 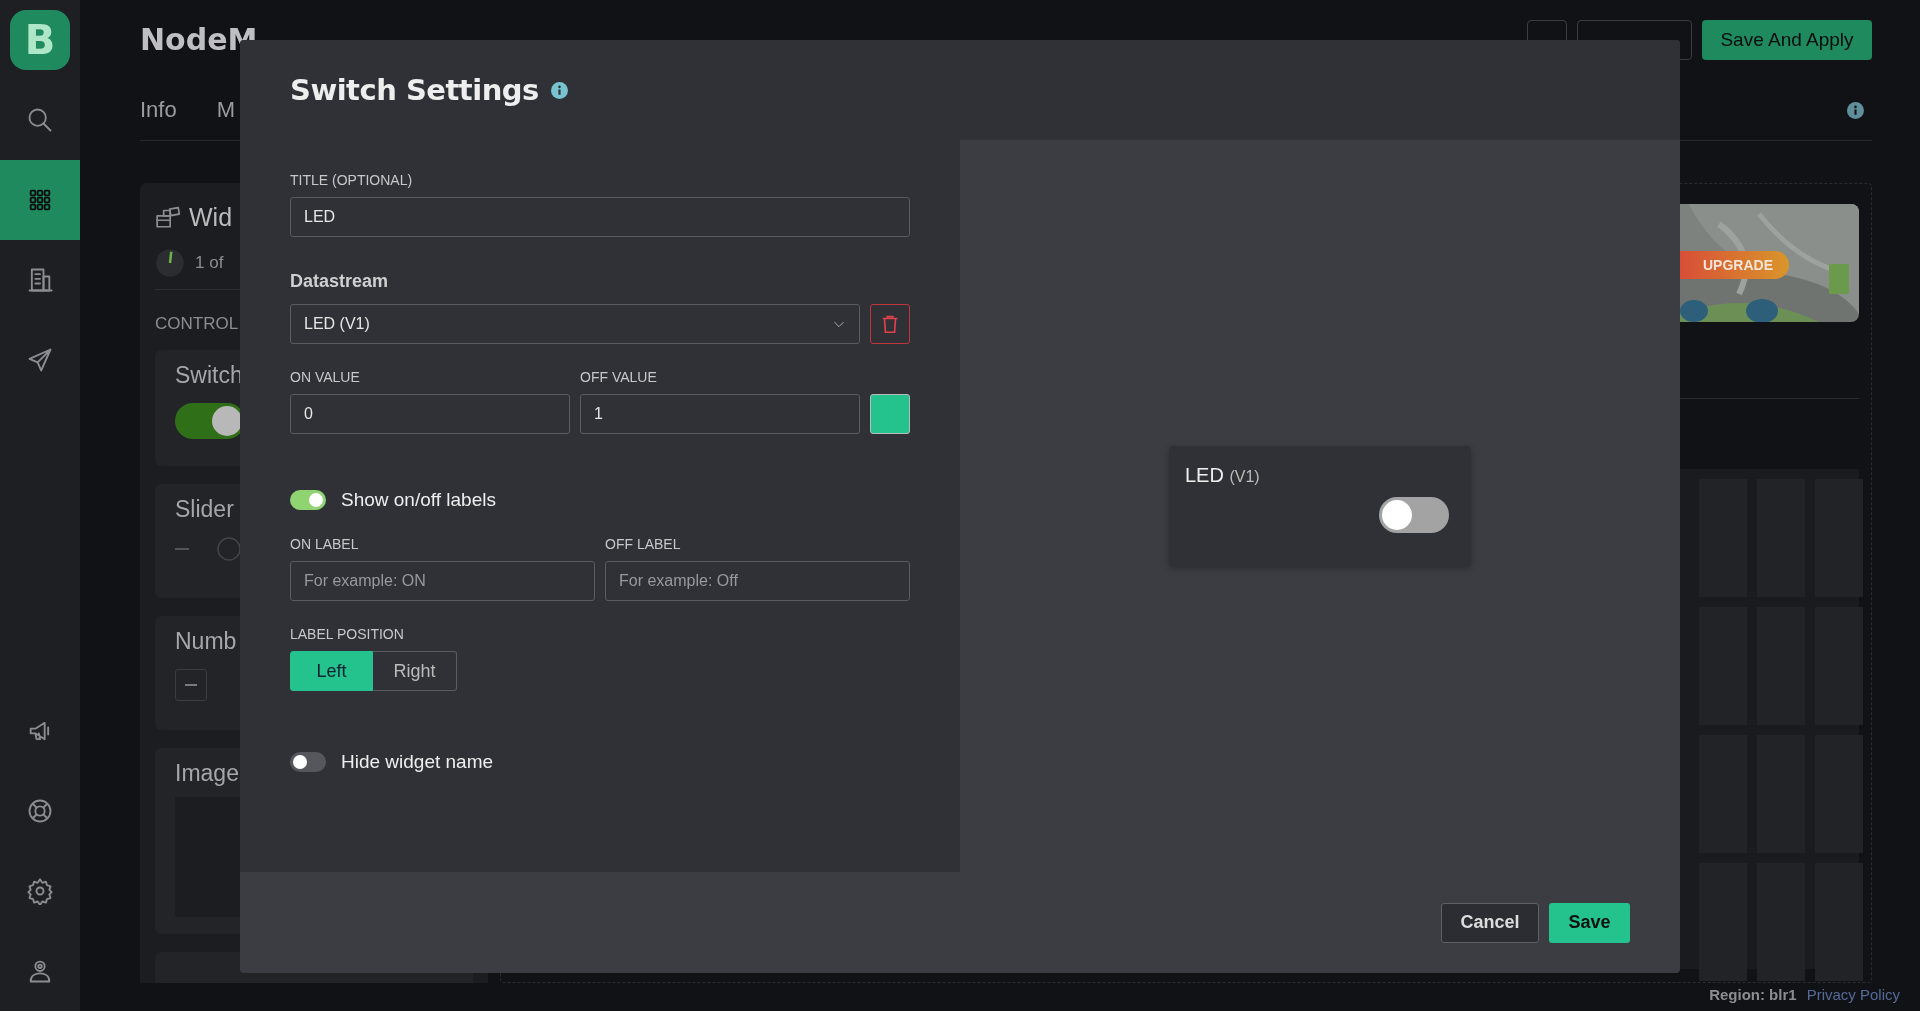 What do you see at coordinates (643, 544) in the screenshot?
I see `field-label: OFF LABEL` at bounding box center [643, 544].